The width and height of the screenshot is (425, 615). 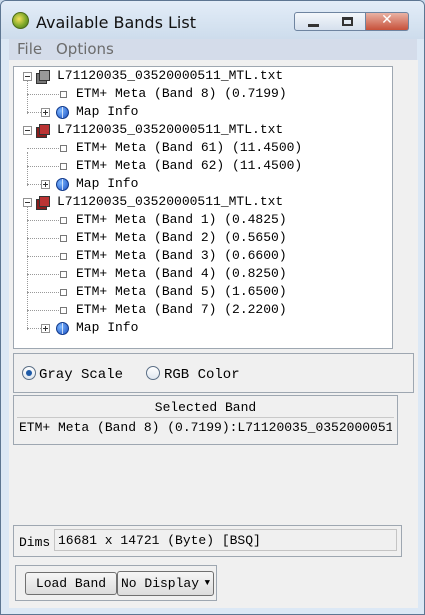 I want to click on display-dropdown: No Display ▼, so click(x=165, y=583).